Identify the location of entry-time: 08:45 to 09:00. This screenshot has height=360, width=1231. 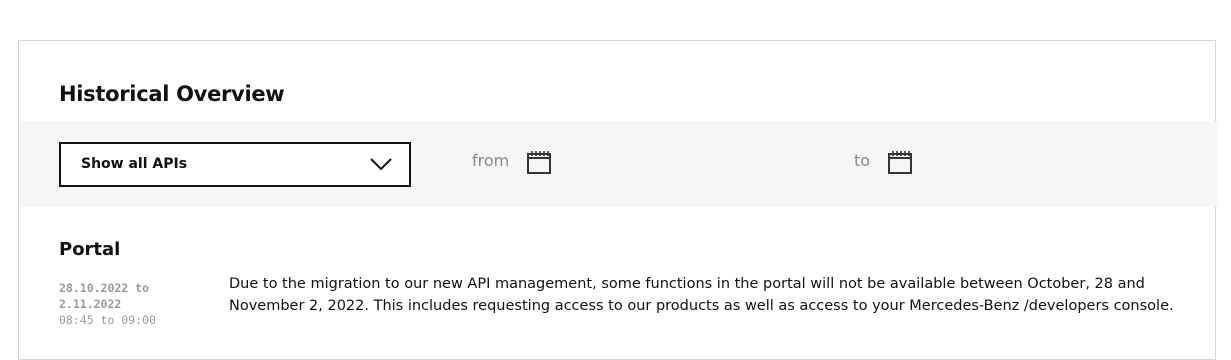
(107, 320).